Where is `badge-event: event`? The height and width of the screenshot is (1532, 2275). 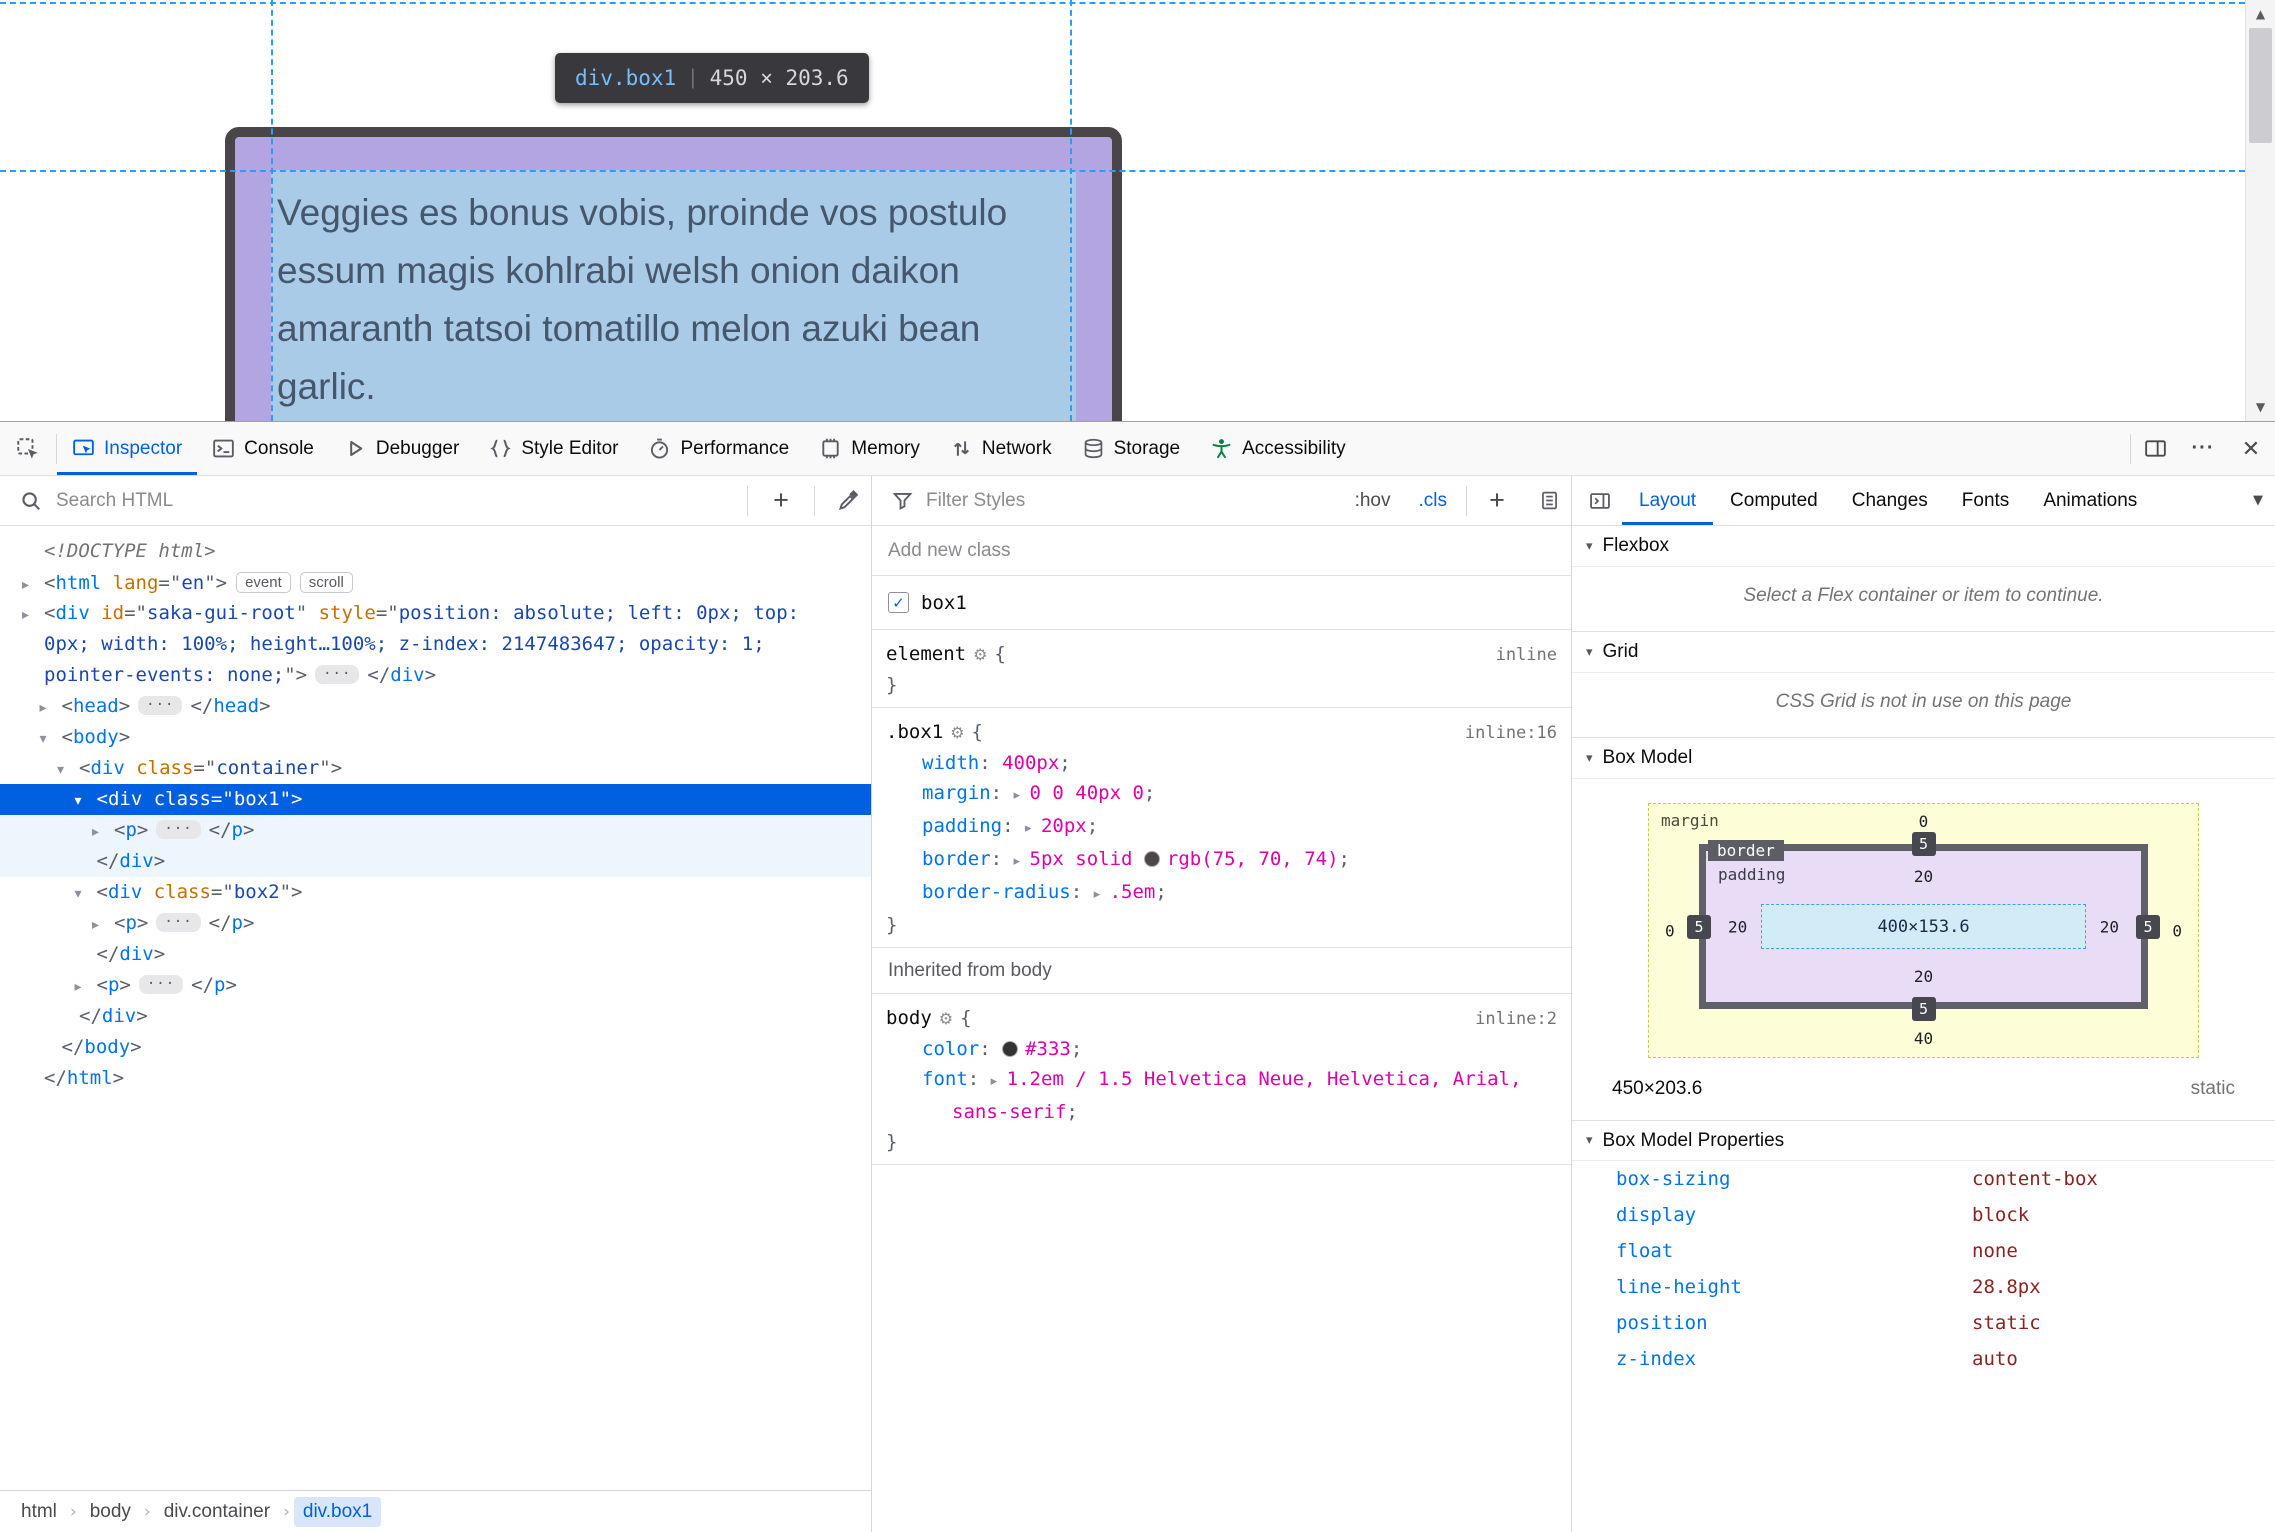
badge-event: event is located at coordinates (263, 582).